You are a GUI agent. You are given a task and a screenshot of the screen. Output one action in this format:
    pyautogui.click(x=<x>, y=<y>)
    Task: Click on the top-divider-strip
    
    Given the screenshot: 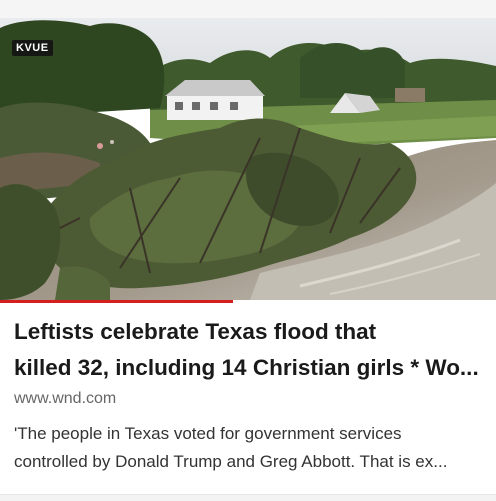 What is the action you would take?
    pyautogui.click(x=248, y=9)
    